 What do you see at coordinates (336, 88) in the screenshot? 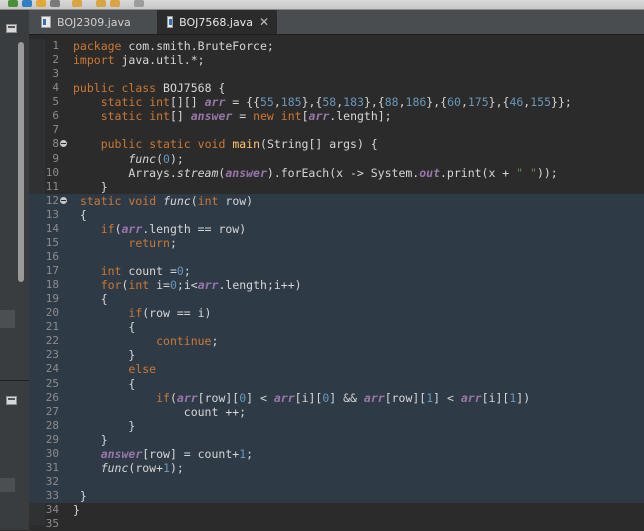
I see `code-line: 4 public class BOJ7568 {` at bounding box center [336, 88].